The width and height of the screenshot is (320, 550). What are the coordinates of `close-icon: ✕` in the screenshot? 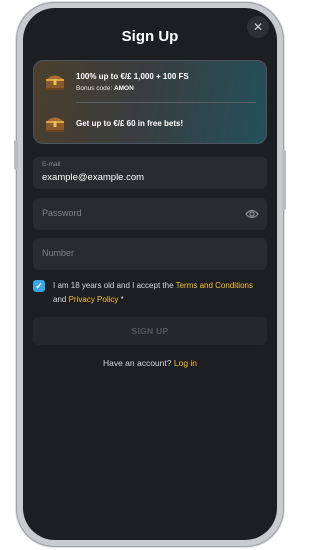 It's located at (258, 27).